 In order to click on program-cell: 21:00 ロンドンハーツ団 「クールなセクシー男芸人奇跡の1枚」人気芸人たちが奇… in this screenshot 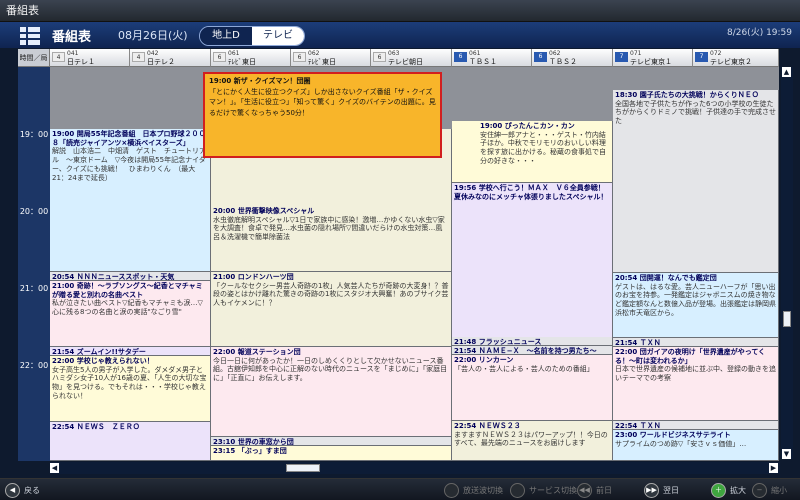, I will do `click(331, 309)`.